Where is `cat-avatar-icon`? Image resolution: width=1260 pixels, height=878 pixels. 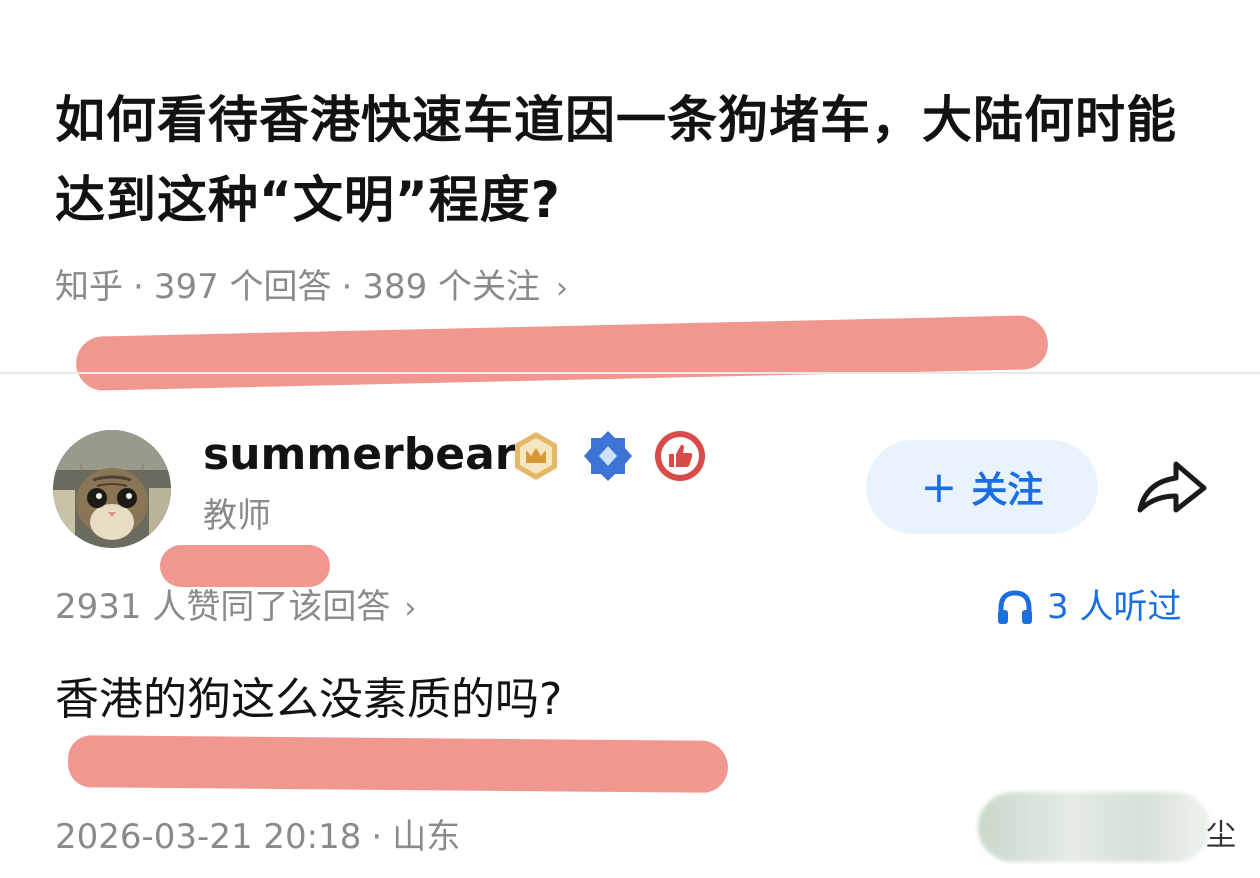
cat-avatar-icon is located at coordinates (112, 489).